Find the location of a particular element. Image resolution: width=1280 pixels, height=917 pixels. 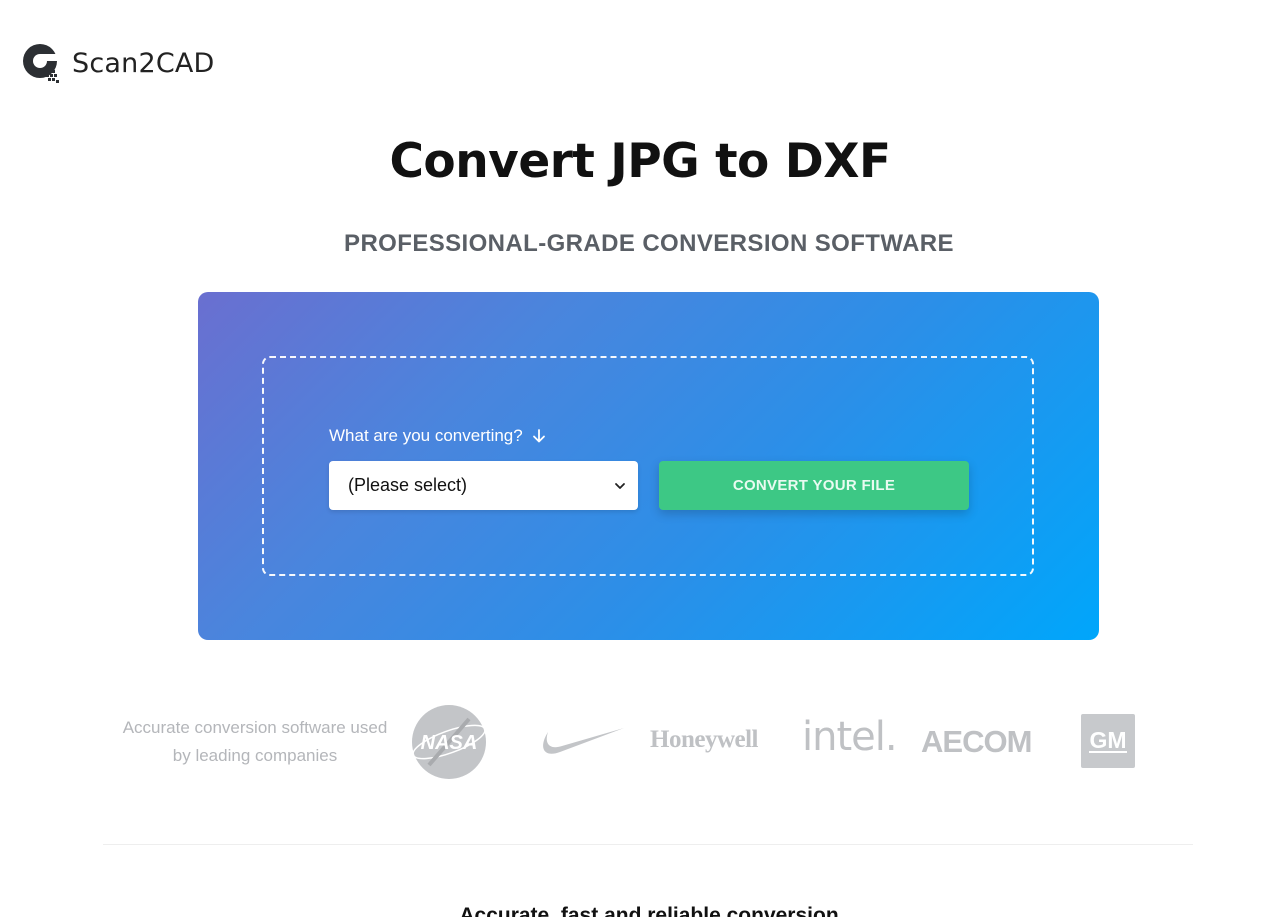

nasa-logo-text: NASA is located at coordinates (449, 743).